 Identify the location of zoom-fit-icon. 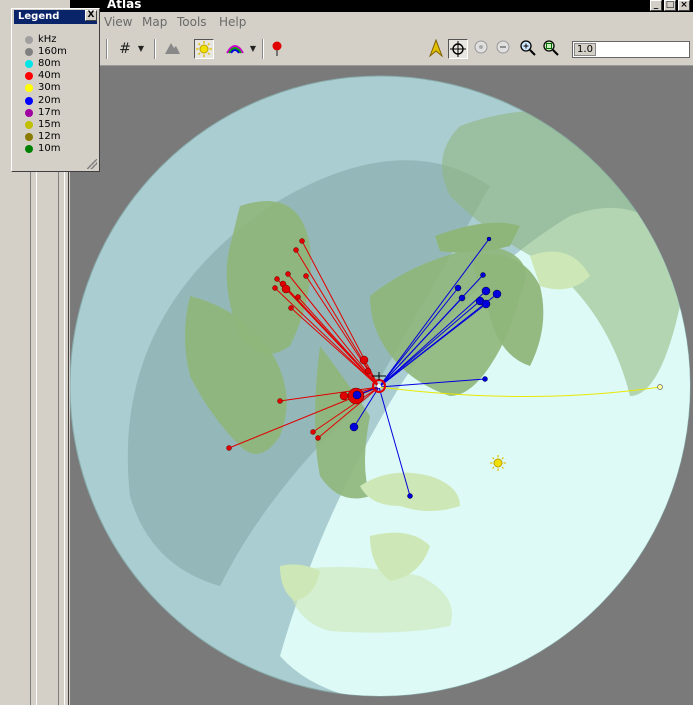
(551, 49).